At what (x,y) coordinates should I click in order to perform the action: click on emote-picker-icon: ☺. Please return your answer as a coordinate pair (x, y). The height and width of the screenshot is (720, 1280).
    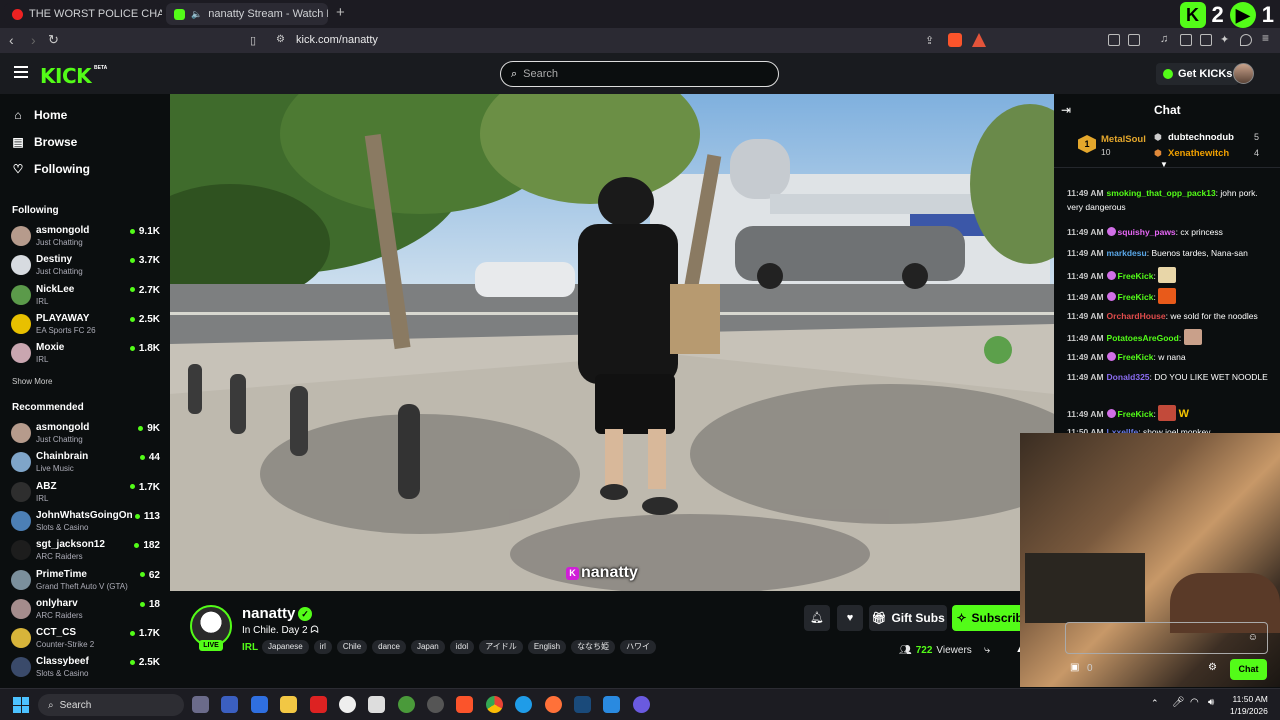
    Looking at the image, I should click on (1253, 637).